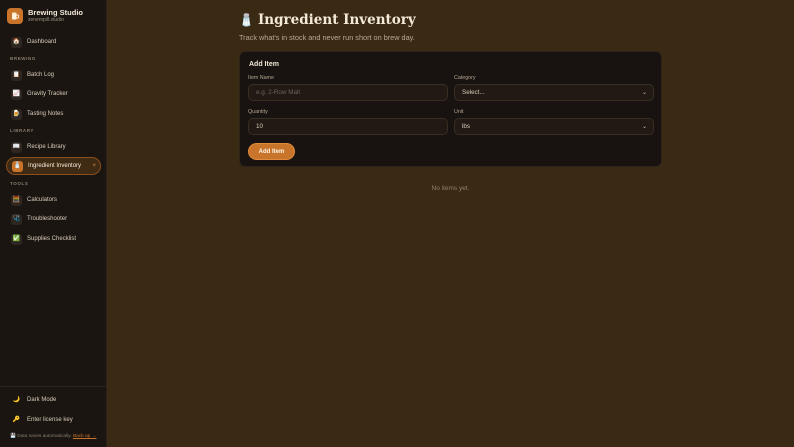 The image size is (794, 447). Describe the element at coordinates (258, 112) in the screenshot. I see `quantity-label: Quantity` at that location.